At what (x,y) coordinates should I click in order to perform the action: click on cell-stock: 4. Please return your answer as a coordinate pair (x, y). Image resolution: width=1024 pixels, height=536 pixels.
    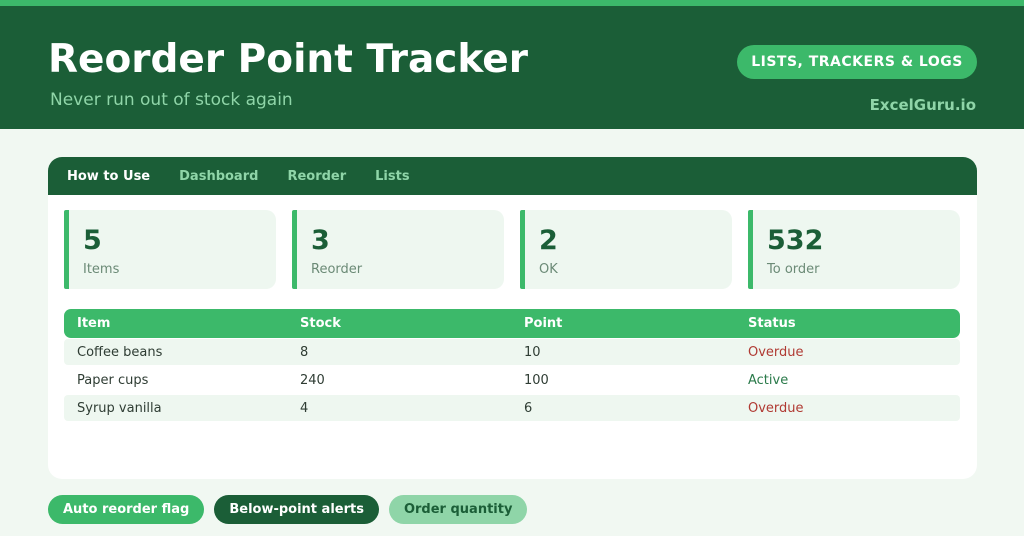
    Looking at the image, I should click on (304, 408).